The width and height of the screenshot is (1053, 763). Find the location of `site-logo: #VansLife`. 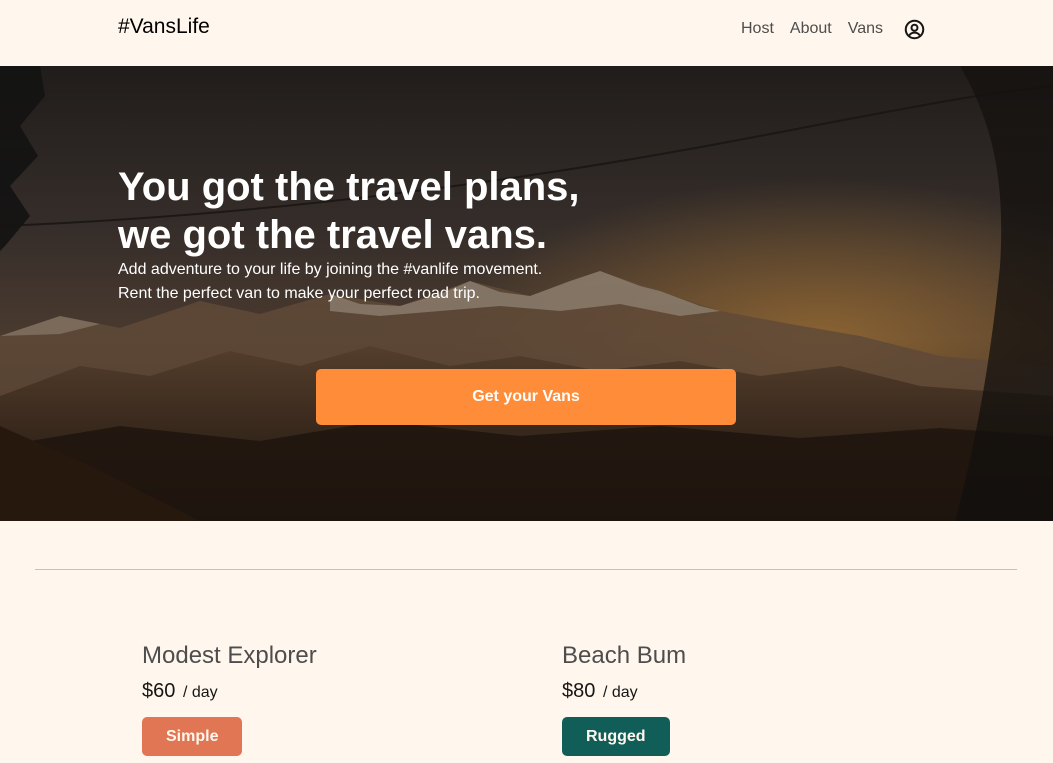

site-logo: #VansLife is located at coordinates (164, 27).